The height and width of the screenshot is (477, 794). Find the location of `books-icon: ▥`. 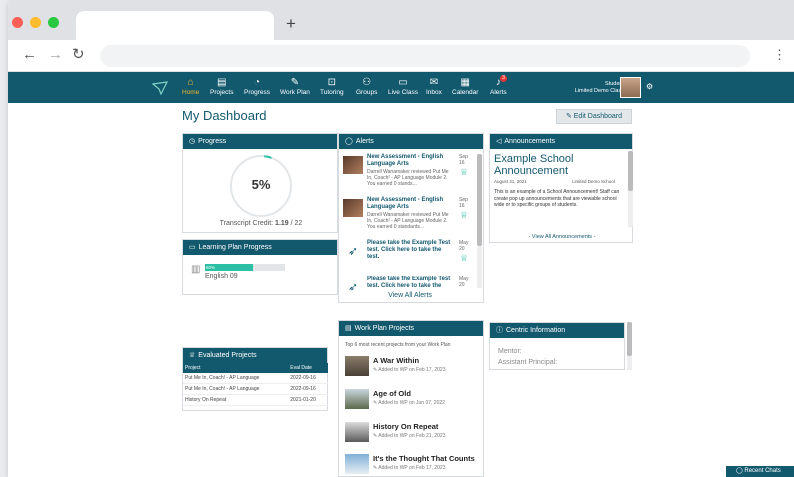

books-icon: ▥ is located at coordinates (196, 269).